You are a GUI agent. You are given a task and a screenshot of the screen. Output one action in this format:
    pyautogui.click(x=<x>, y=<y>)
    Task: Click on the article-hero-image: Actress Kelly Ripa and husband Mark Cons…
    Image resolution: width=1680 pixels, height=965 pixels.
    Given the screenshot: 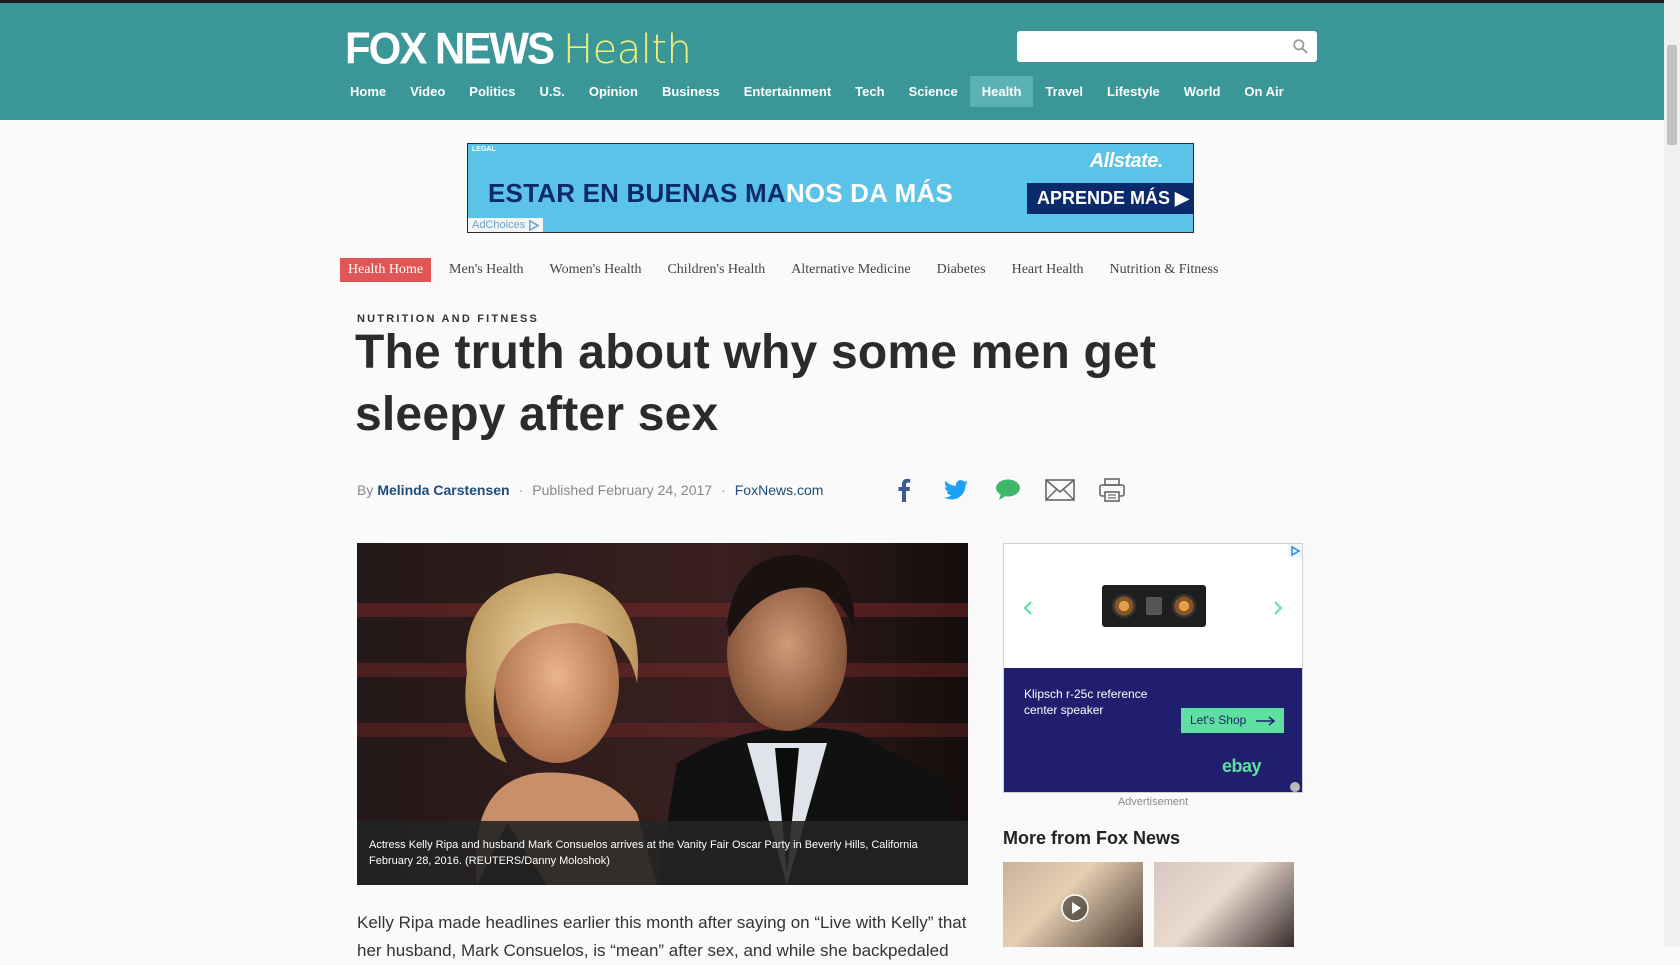 What is the action you would take?
    pyautogui.click(x=662, y=714)
    